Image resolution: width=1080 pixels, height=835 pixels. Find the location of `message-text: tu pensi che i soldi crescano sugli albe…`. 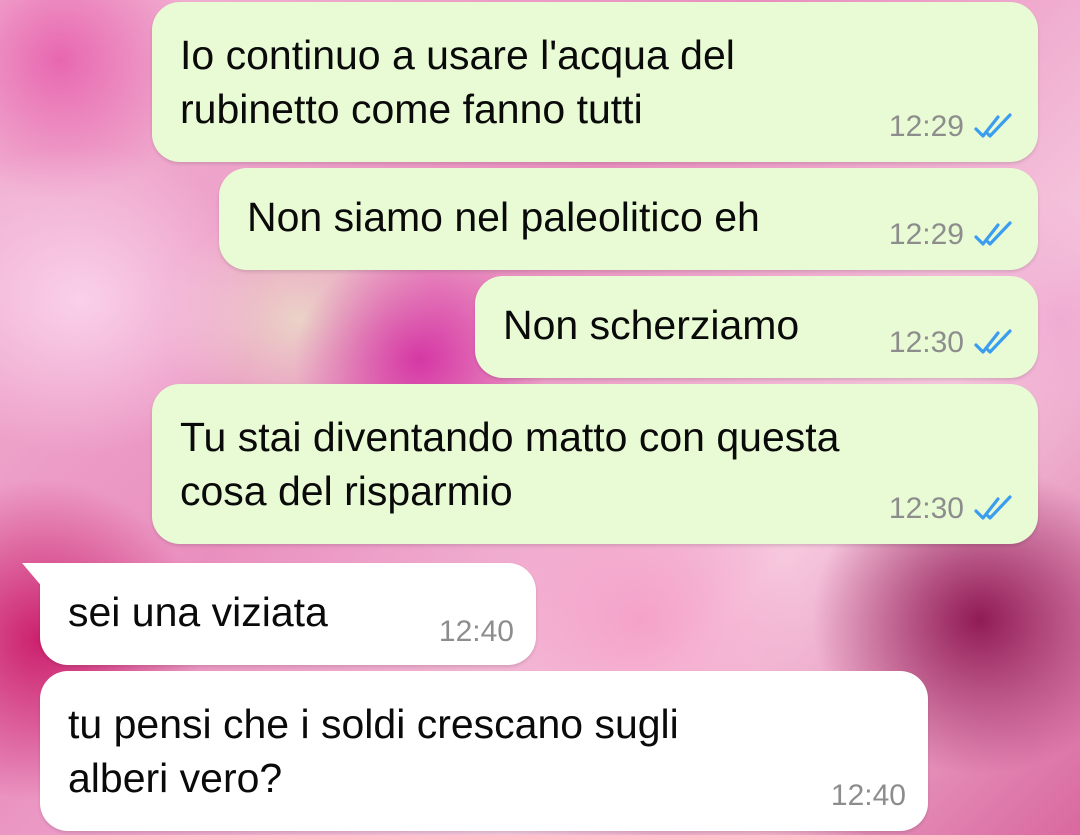

message-text: tu pensi che i soldi crescano sugli albe… is located at coordinates (373, 751).